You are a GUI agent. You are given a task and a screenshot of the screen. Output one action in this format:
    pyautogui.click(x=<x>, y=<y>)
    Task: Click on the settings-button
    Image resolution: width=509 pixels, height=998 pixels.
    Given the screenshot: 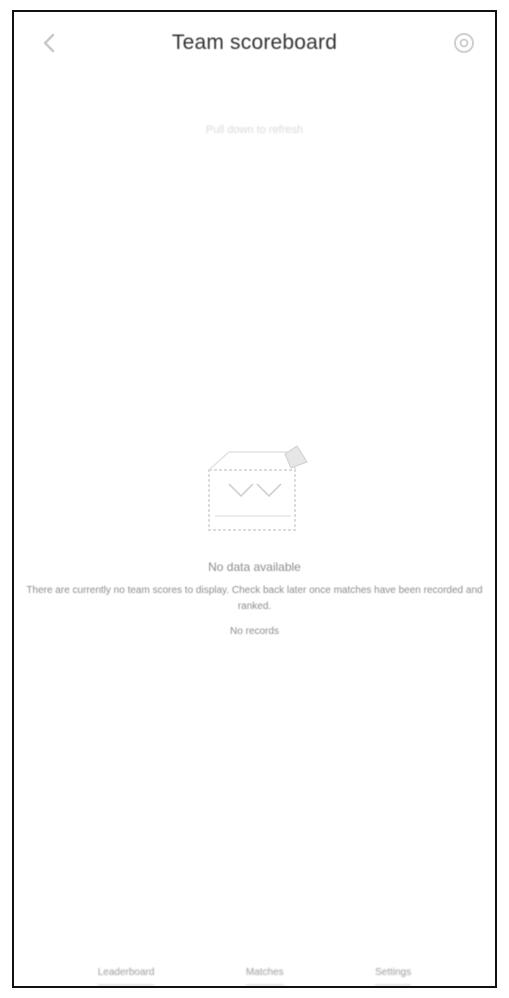 What is the action you would take?
    pyautogui.click(x=464, y=43)
    